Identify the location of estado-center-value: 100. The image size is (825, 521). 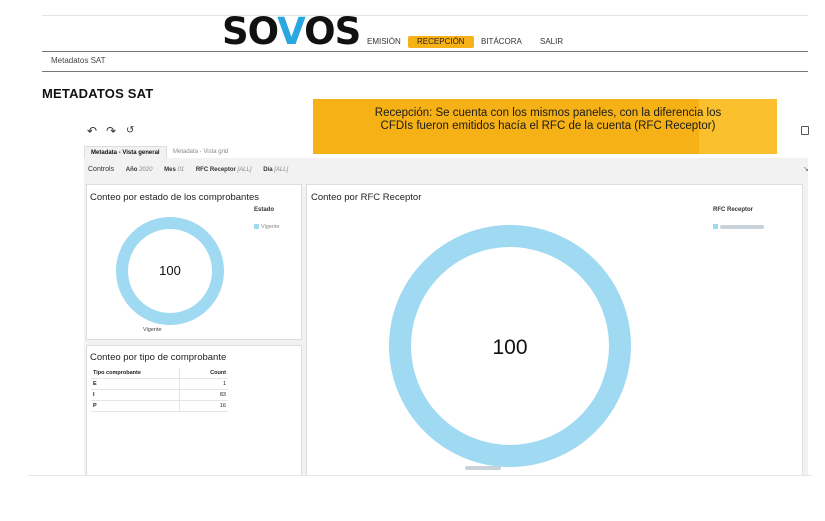
(170, 270).